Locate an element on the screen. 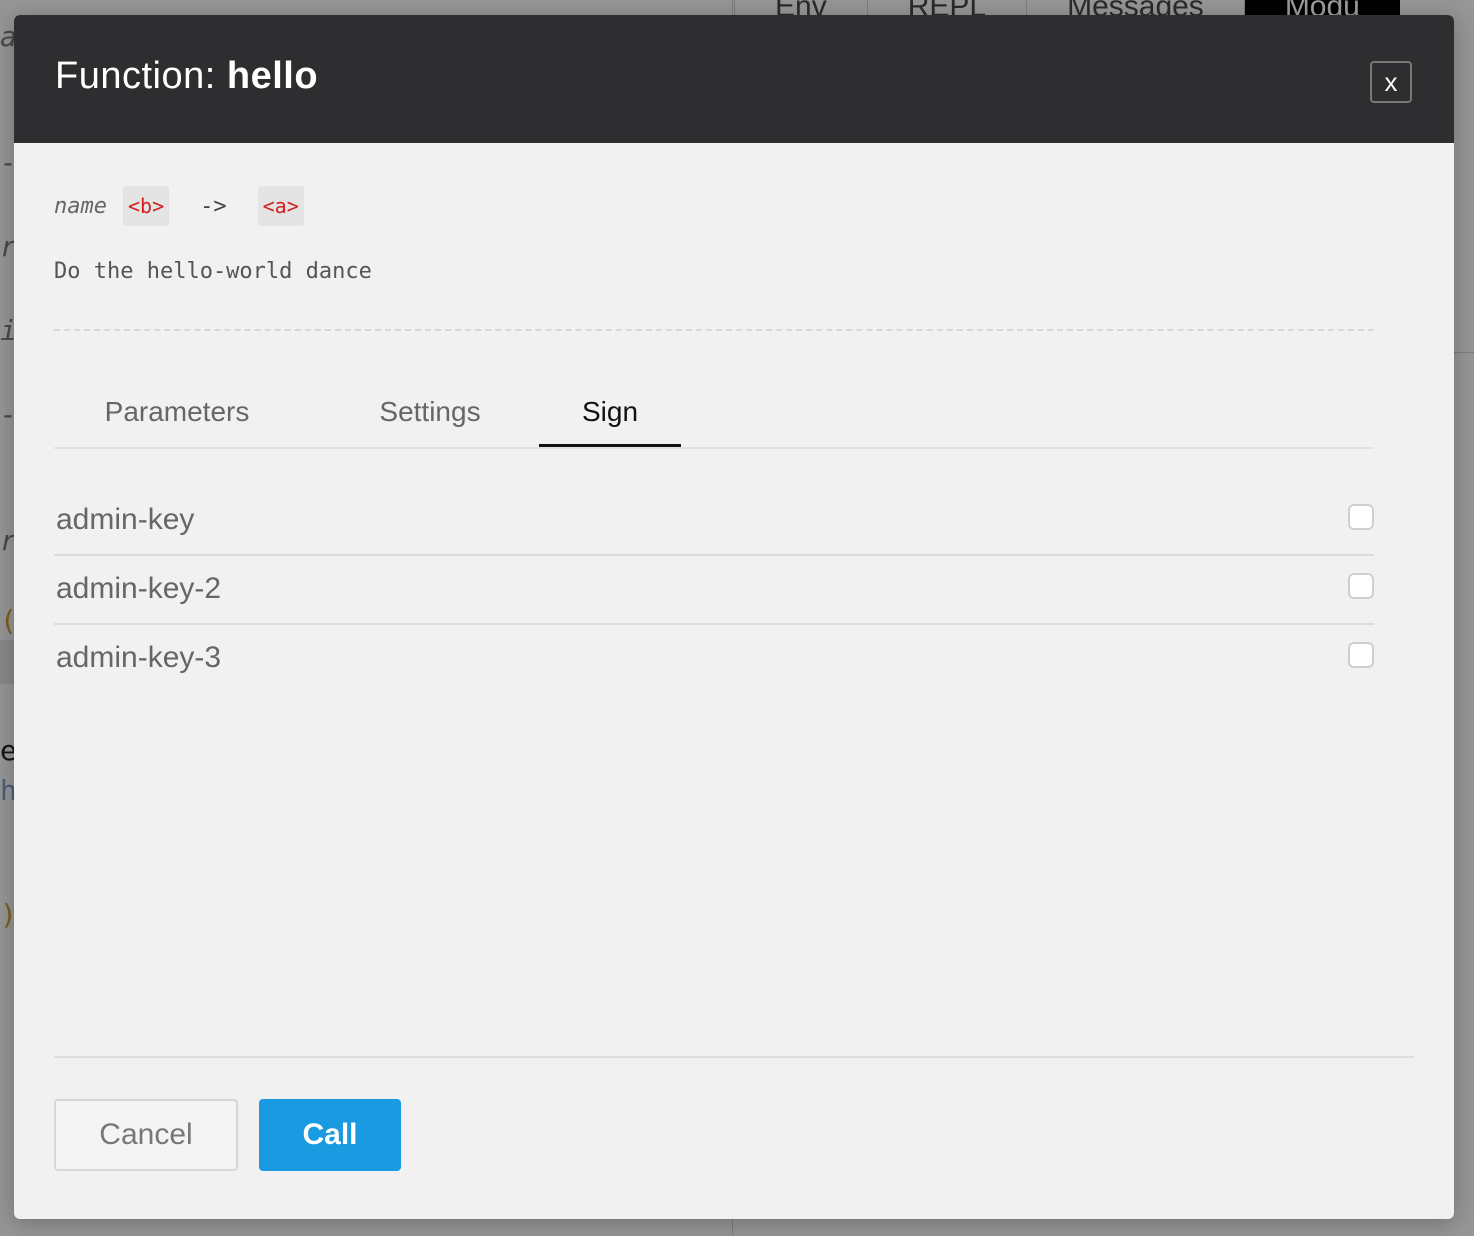  function-name: hello is located at coordinates (272, 76).